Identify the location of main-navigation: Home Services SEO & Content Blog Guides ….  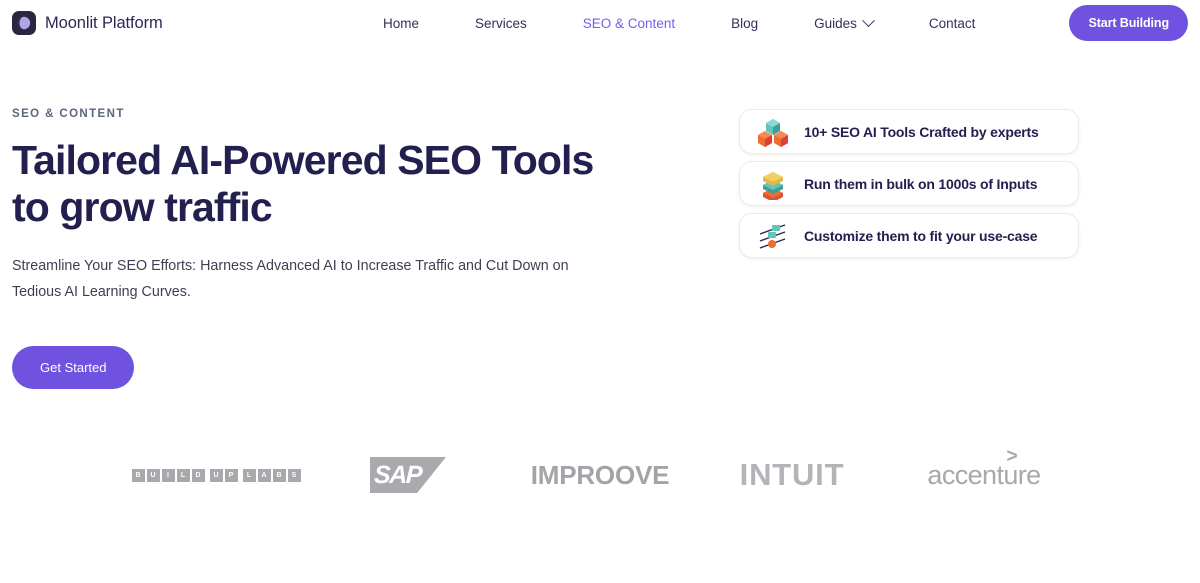
(679, 23).